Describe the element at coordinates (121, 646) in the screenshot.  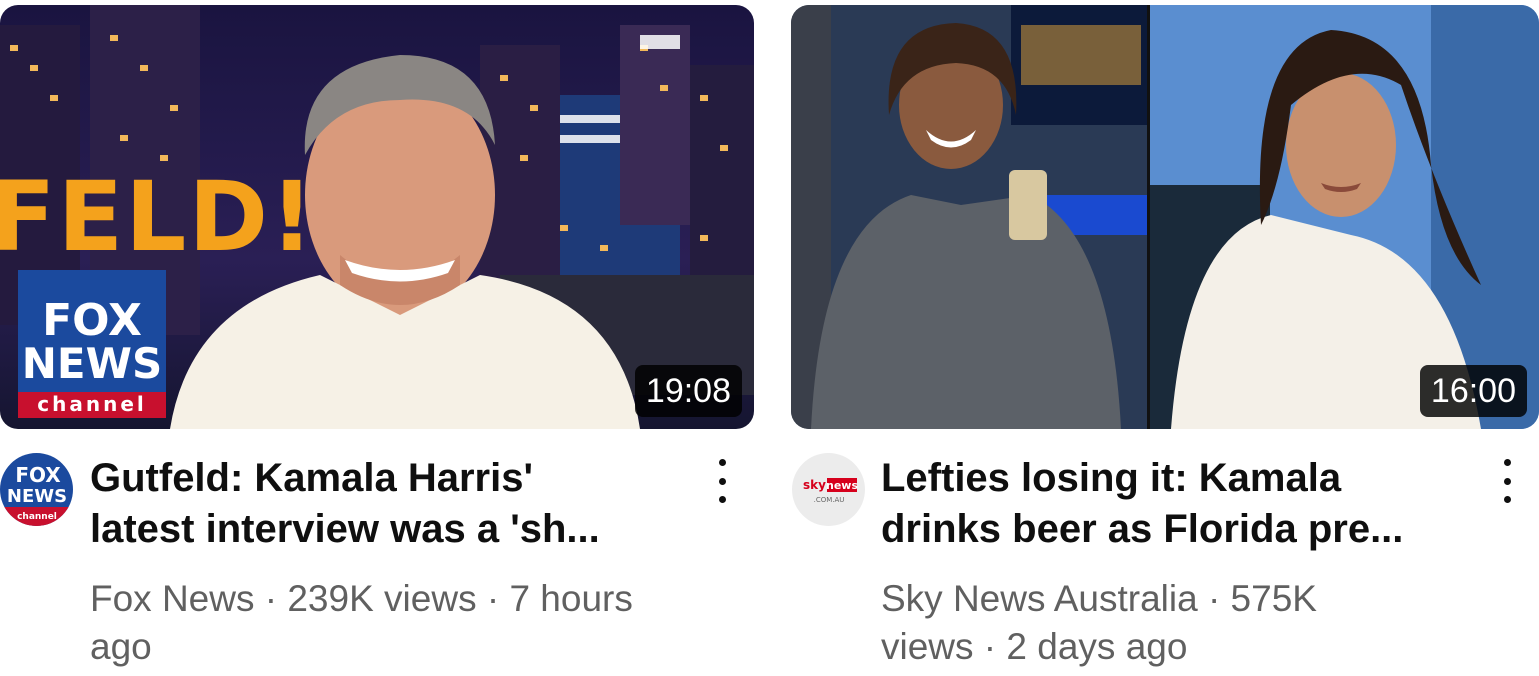
I see `video-meta-line-2: ago` at that location.